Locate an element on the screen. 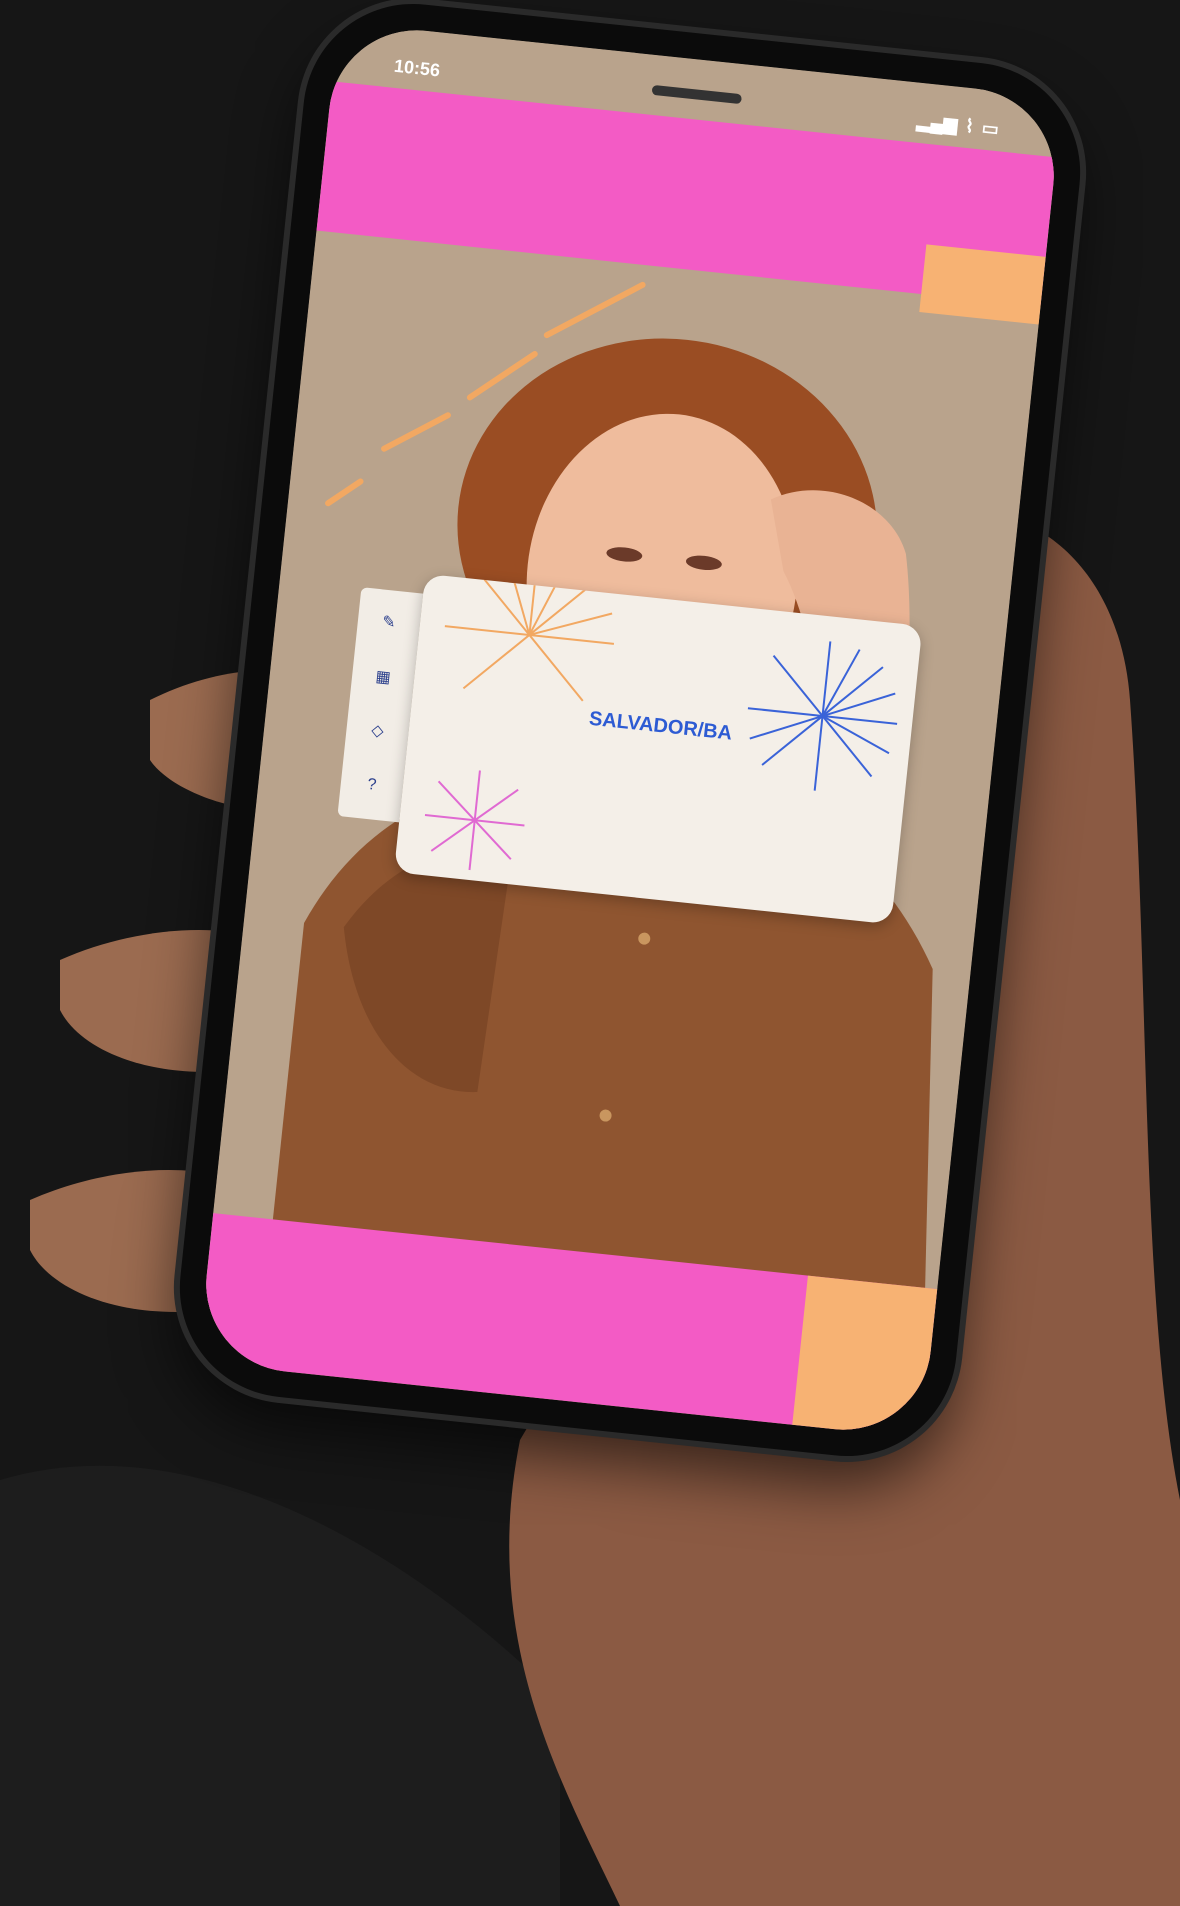  bottom-peach-accent is located at coordinates (865, 1357).